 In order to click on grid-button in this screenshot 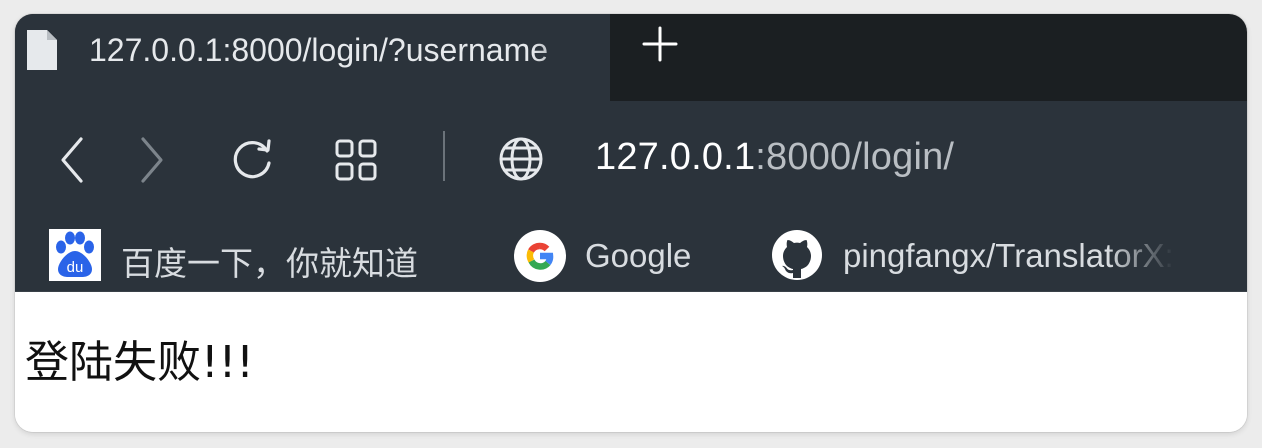, I will do `click(356, 162)`.